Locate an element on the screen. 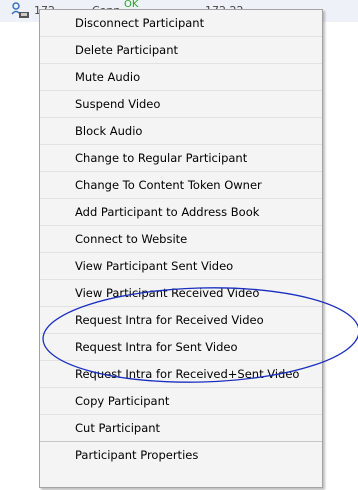 The height and width of the screenshot is (490, 358). menu-item-block-audio: Block Audio is located at coordinates (181, 131).